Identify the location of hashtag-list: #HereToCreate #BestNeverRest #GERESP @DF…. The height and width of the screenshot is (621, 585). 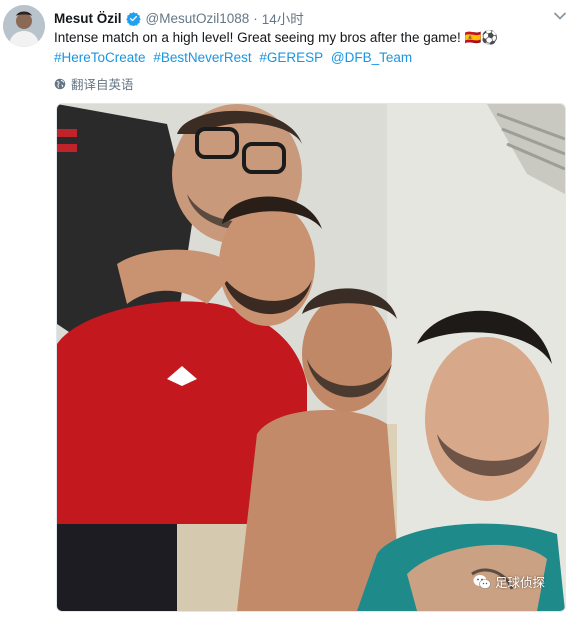
(235, 58).